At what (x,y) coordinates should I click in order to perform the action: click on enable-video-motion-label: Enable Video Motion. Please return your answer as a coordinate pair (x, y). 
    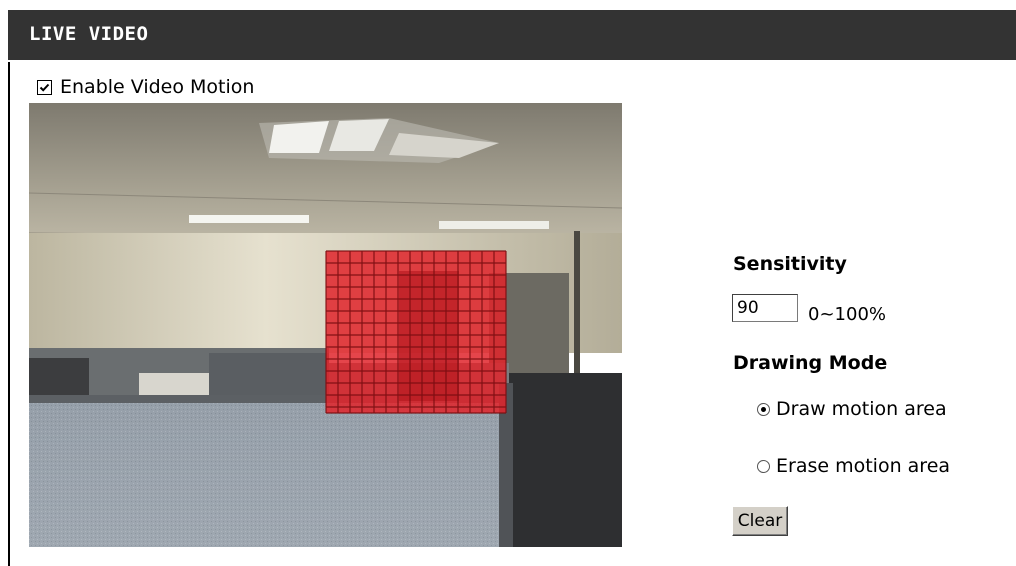
    Looking at the image, I should click on (157, 87).